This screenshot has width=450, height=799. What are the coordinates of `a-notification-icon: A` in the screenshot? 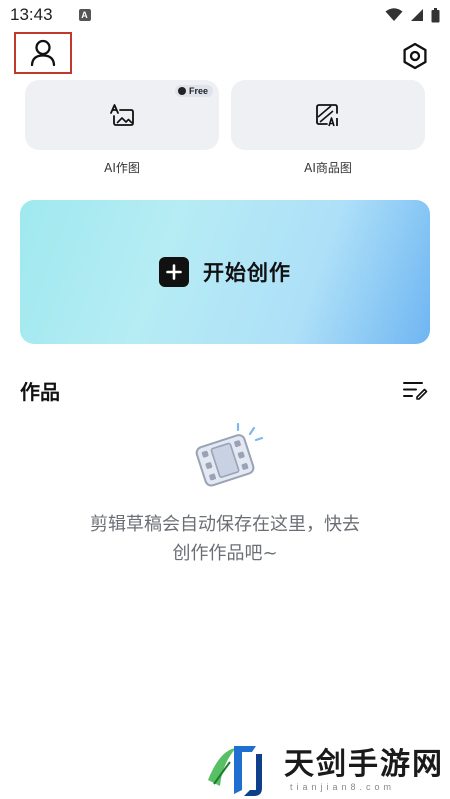 It's located at (84, 15).